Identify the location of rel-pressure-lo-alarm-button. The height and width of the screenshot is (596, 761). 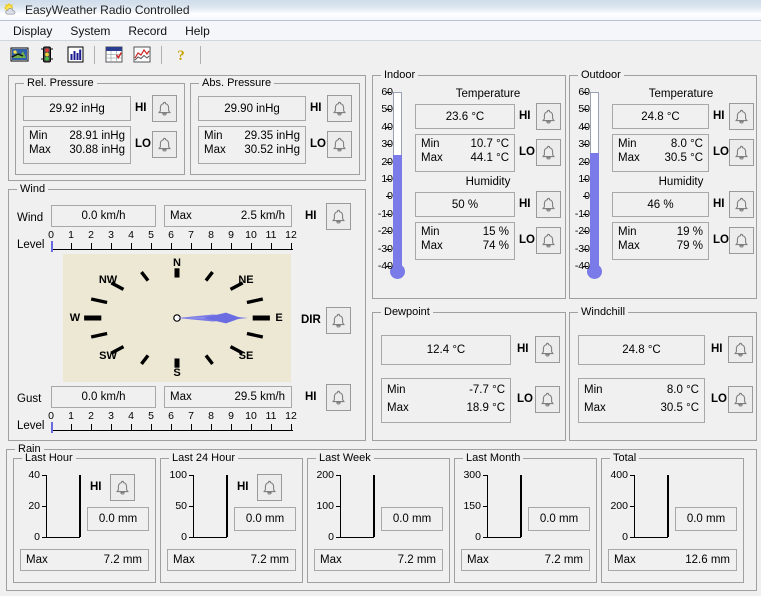
(164, 144).